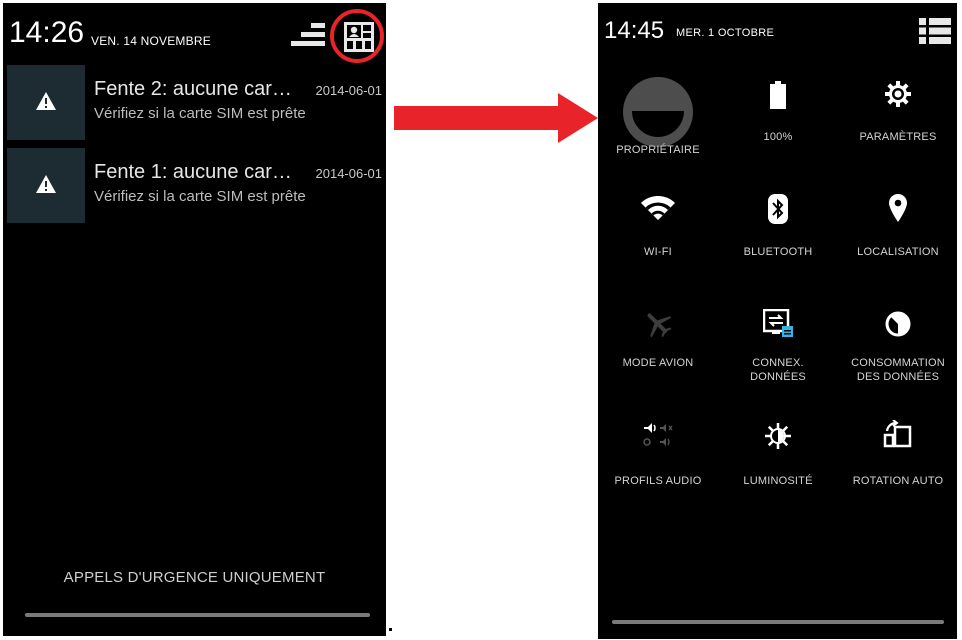 The height and width of the screenshot is (640, 962). I want to click on tile-location: LOCALISATION, so click(897, 228).